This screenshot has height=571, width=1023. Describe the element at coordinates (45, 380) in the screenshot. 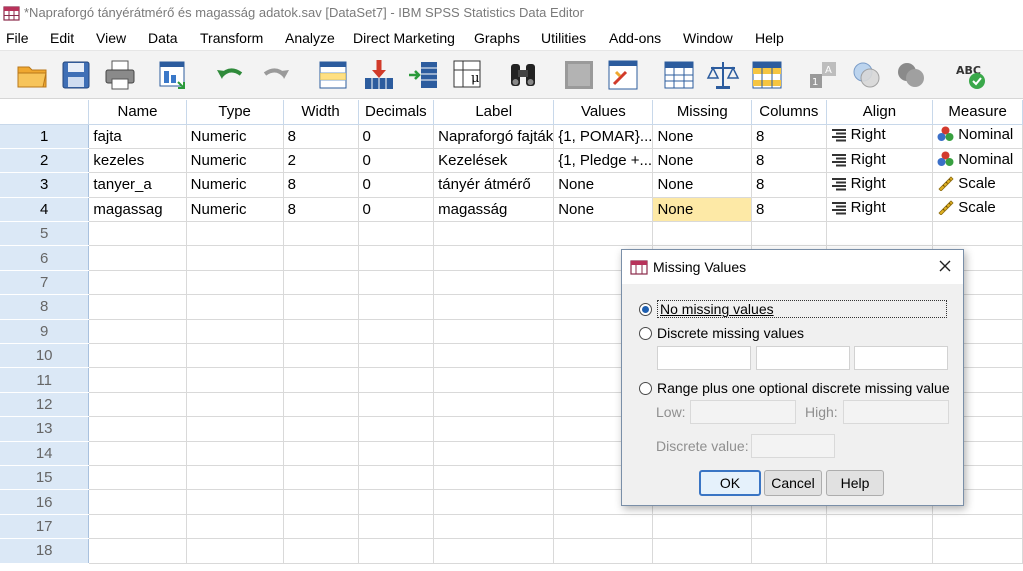

I see `row-number: 11` at that location.